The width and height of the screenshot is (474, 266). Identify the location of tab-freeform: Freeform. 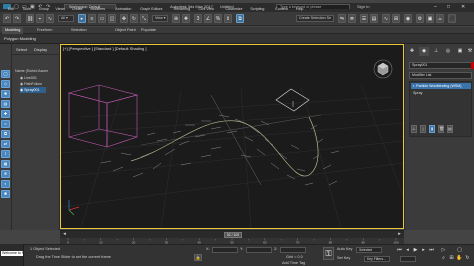
(44, 30).